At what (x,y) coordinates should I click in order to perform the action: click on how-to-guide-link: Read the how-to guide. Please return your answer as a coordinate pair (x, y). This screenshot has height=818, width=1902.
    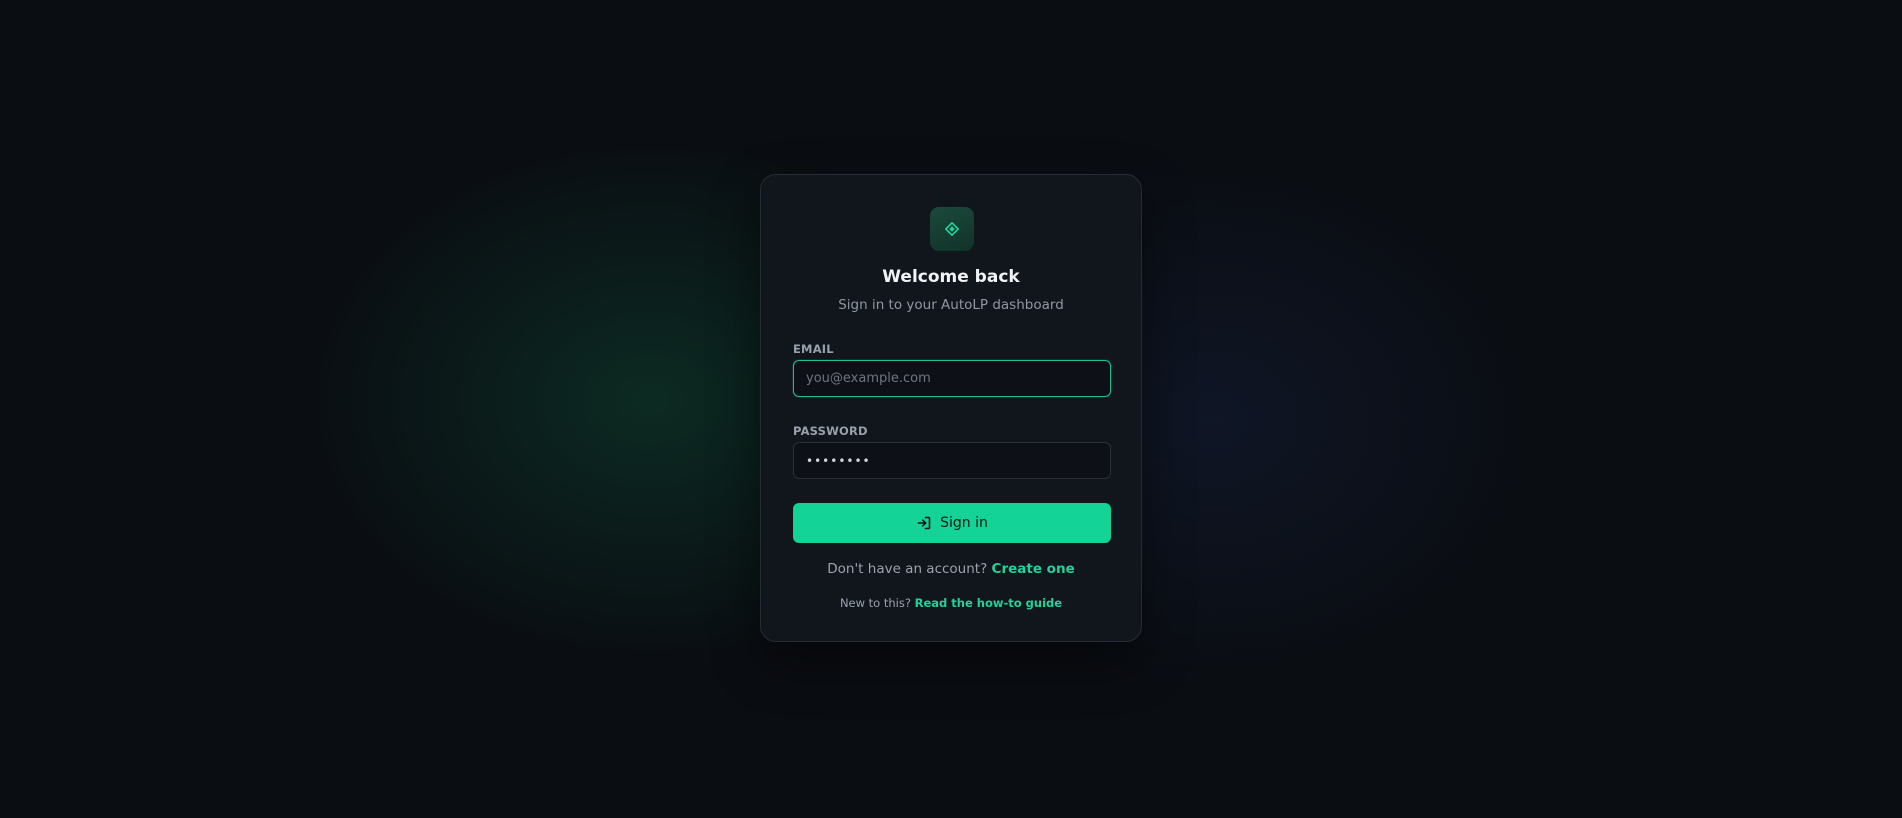
    Looking at the image, I should click on (988, 603).